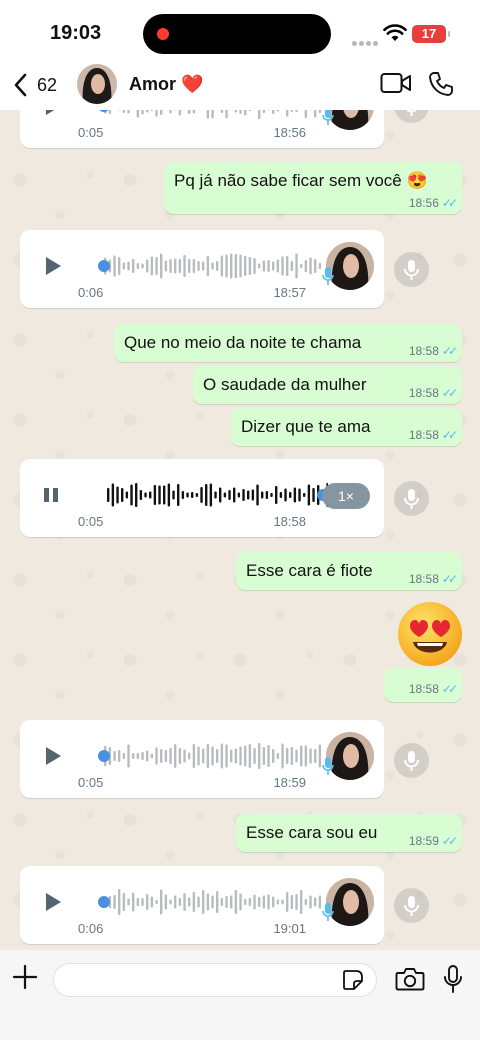 The height and width of the screenshot is (1040, 480). Describe the element at coordinates (97, 84) in the screenshot. I see `contact-avatar` at that location.